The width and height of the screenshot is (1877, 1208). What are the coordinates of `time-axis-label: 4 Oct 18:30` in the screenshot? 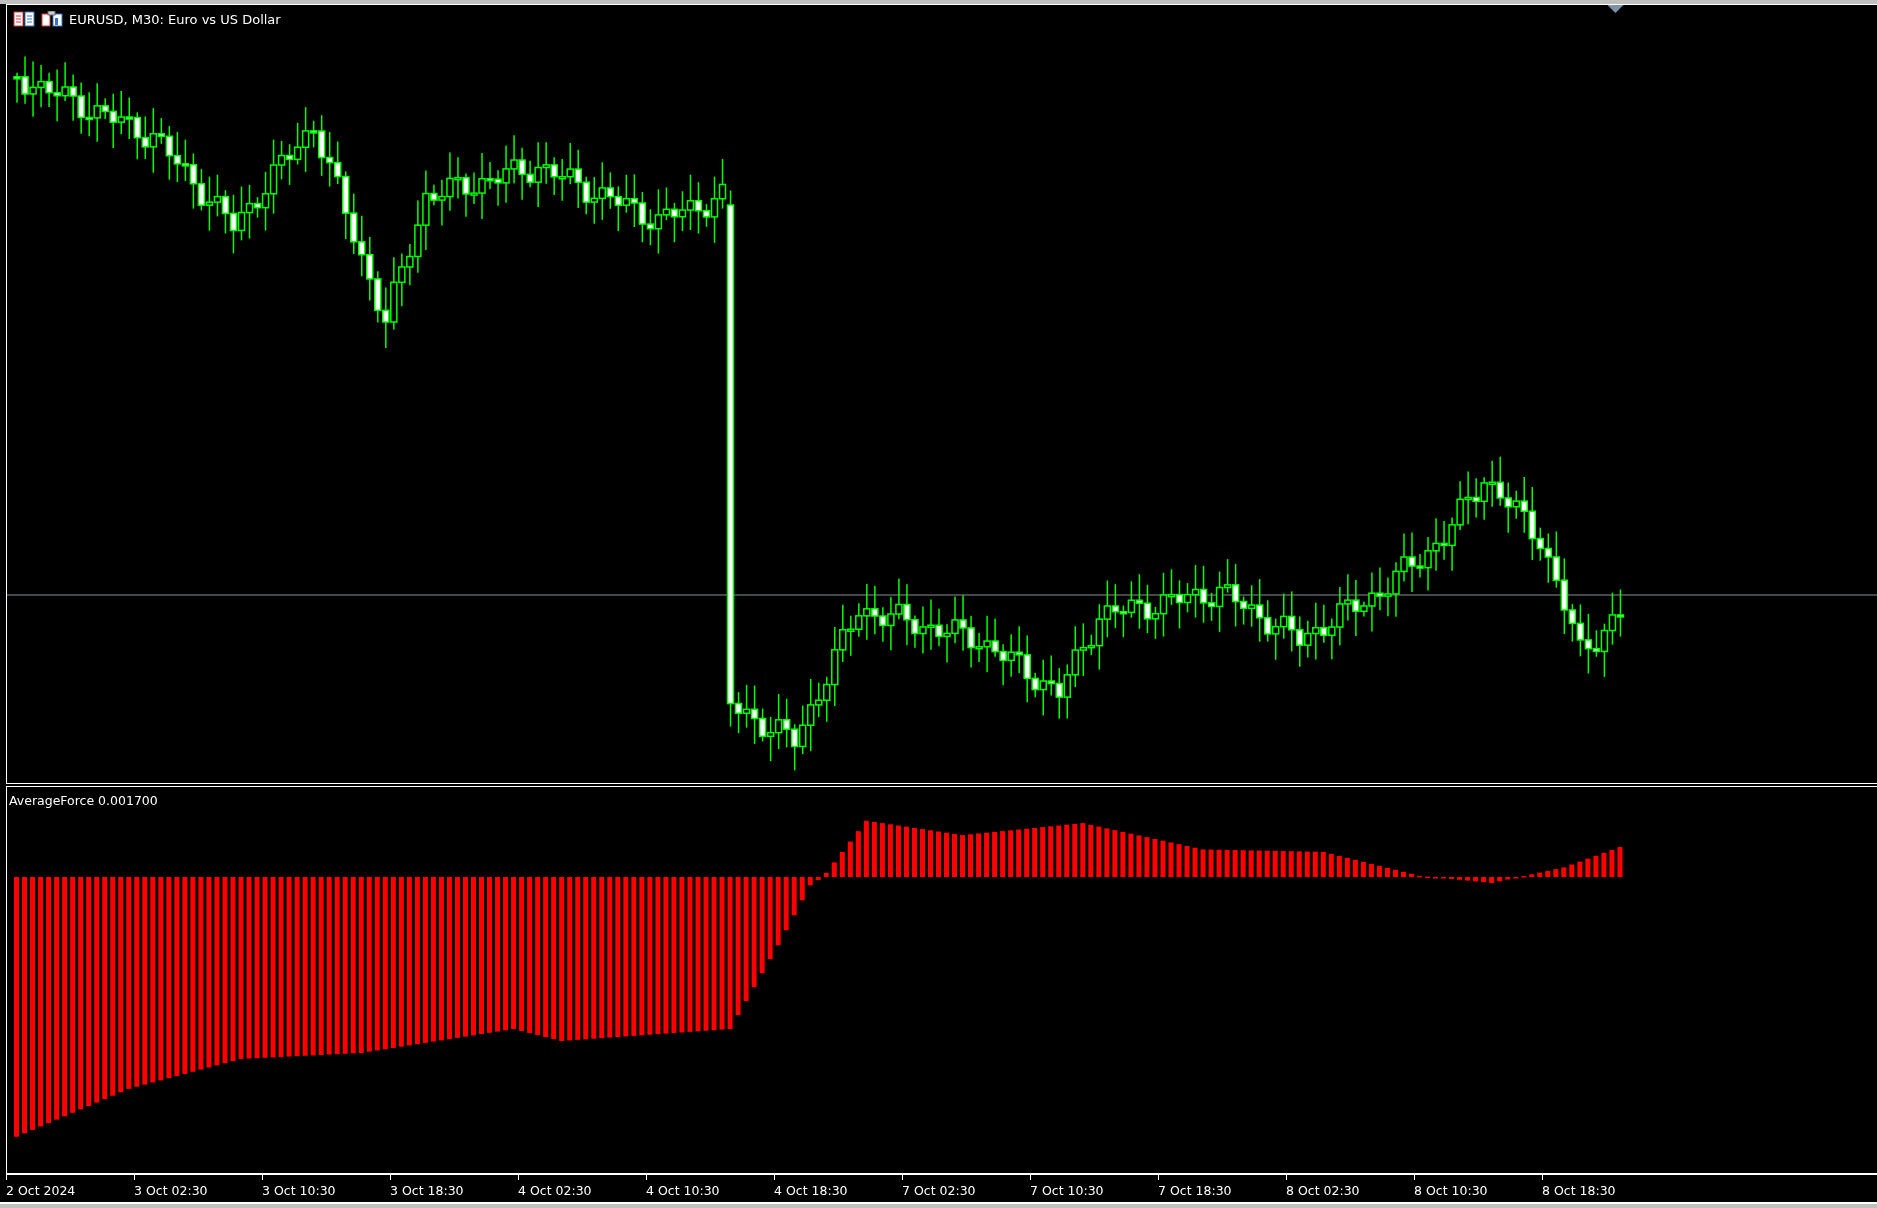 It's located at (811, 1191).